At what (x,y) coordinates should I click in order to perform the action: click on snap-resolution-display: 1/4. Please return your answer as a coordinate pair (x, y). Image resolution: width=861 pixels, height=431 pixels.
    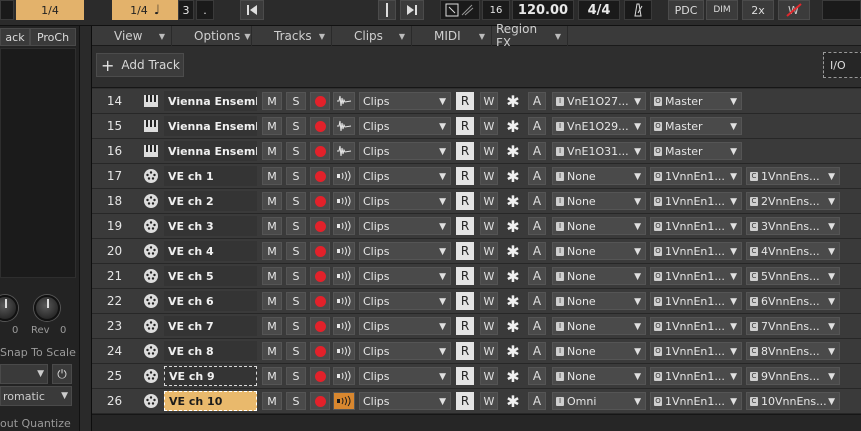
    Looking at the image, I should click on (50, 10).